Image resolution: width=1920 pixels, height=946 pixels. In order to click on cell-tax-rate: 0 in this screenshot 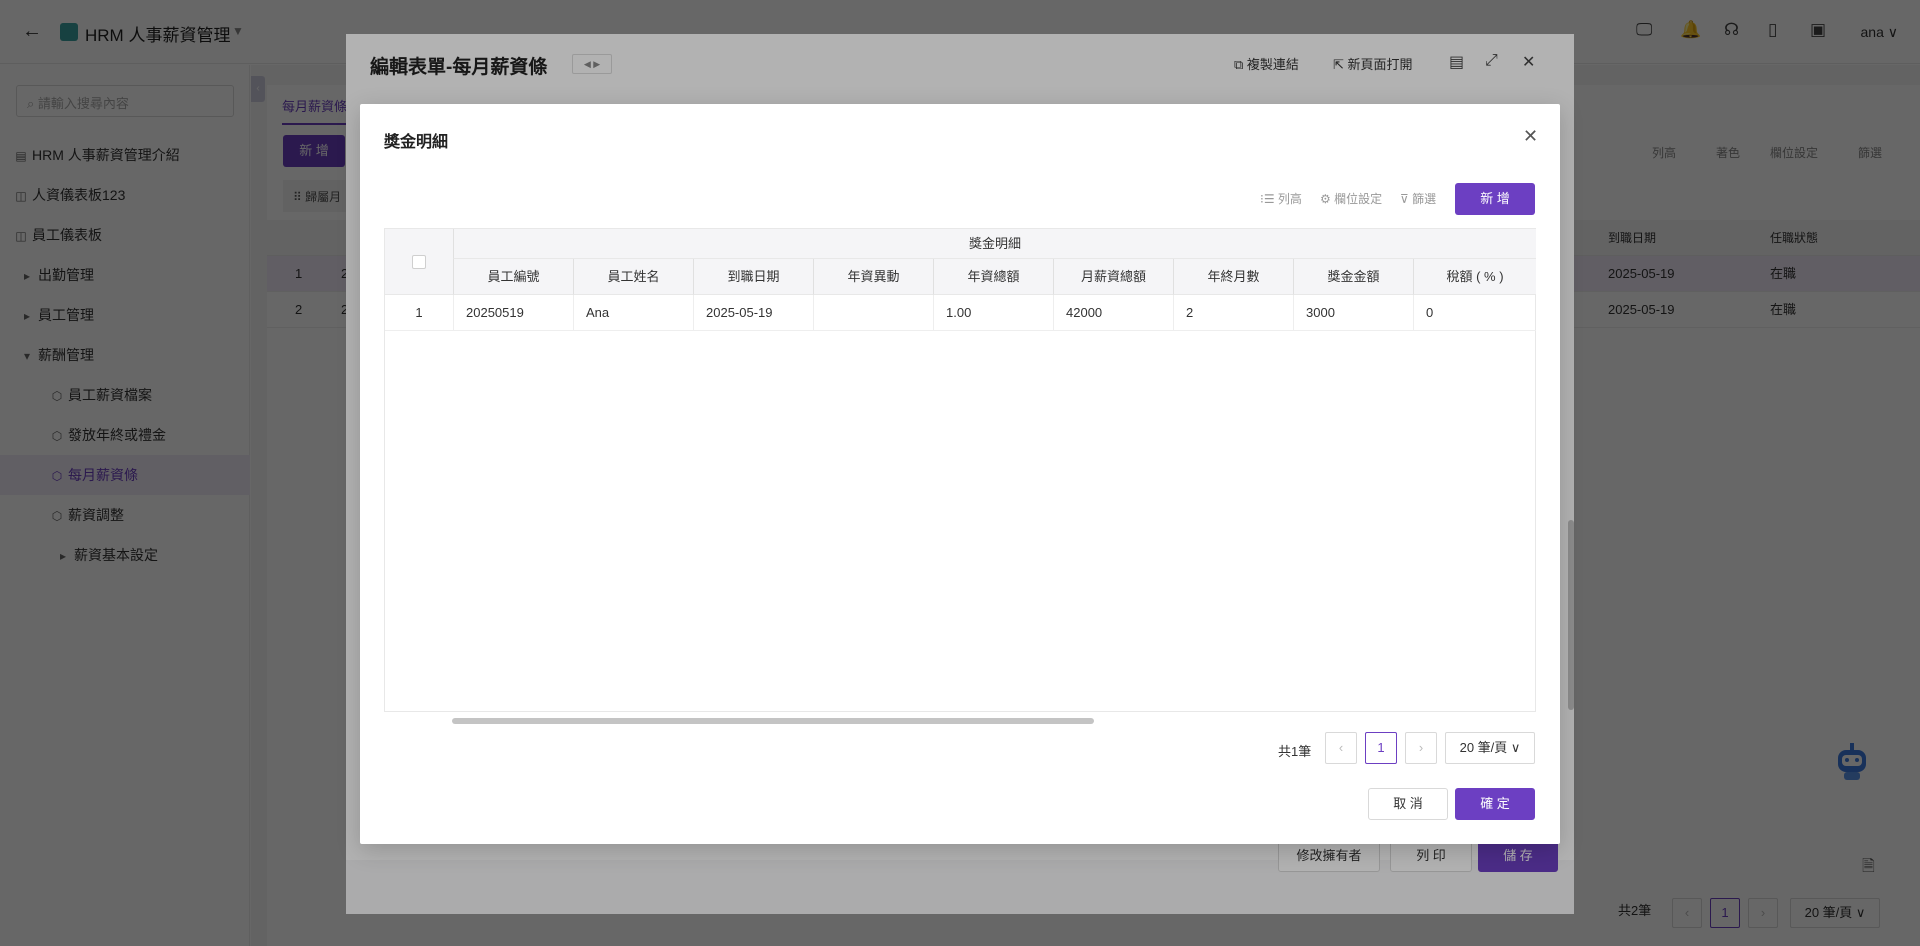, I will do `click(1474, 313)`.